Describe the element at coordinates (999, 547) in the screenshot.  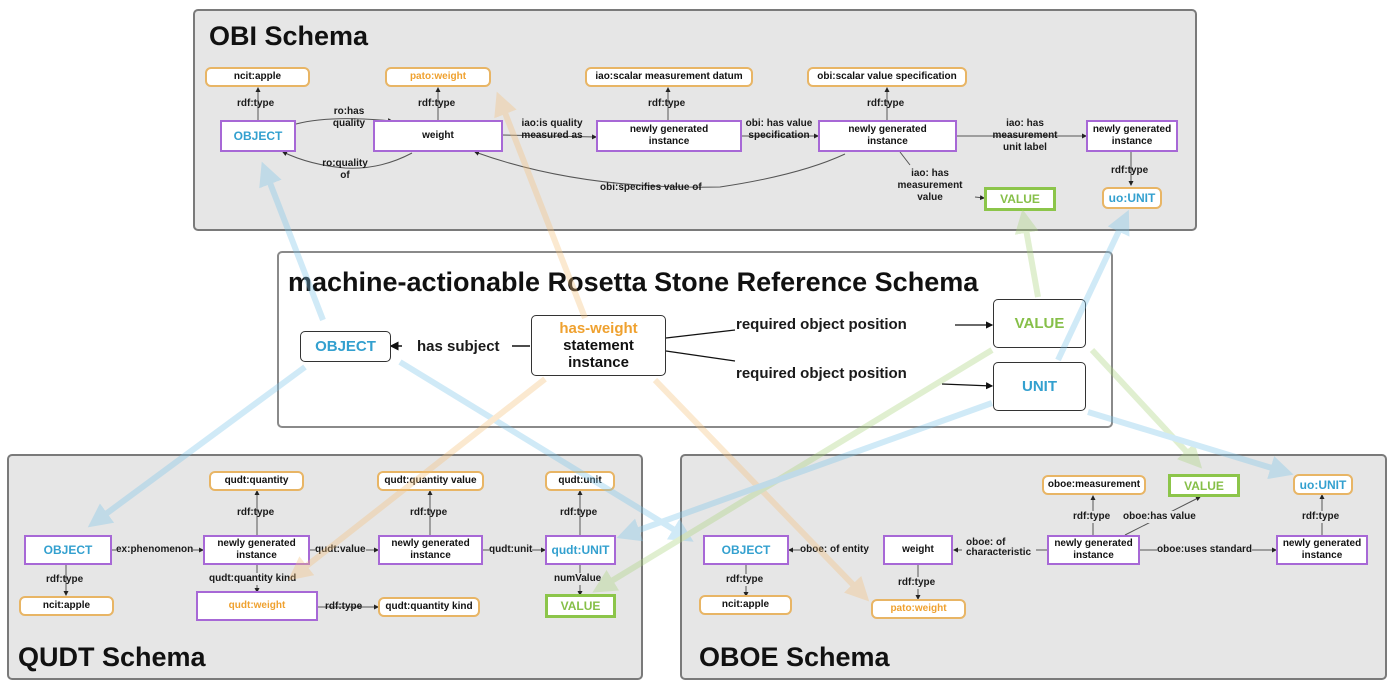
I see `oboe-label-of-characteristic: oboe: of characteristic` at that location.